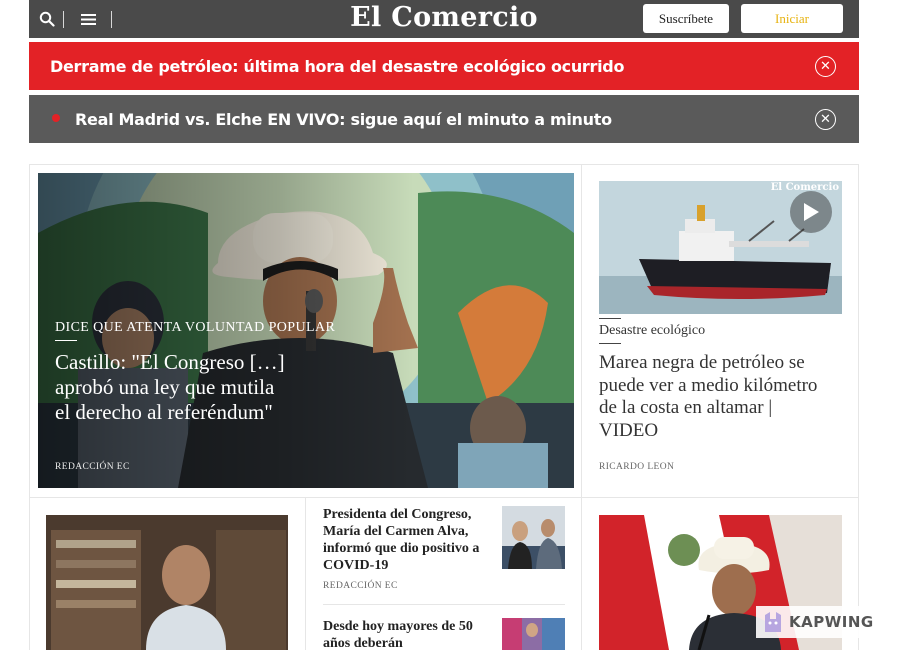 This screenshot has height=650, width=900. Describe the element at coordinates (773, 622) in the screenshot. I see `kapwing-logo-icon` at that location.